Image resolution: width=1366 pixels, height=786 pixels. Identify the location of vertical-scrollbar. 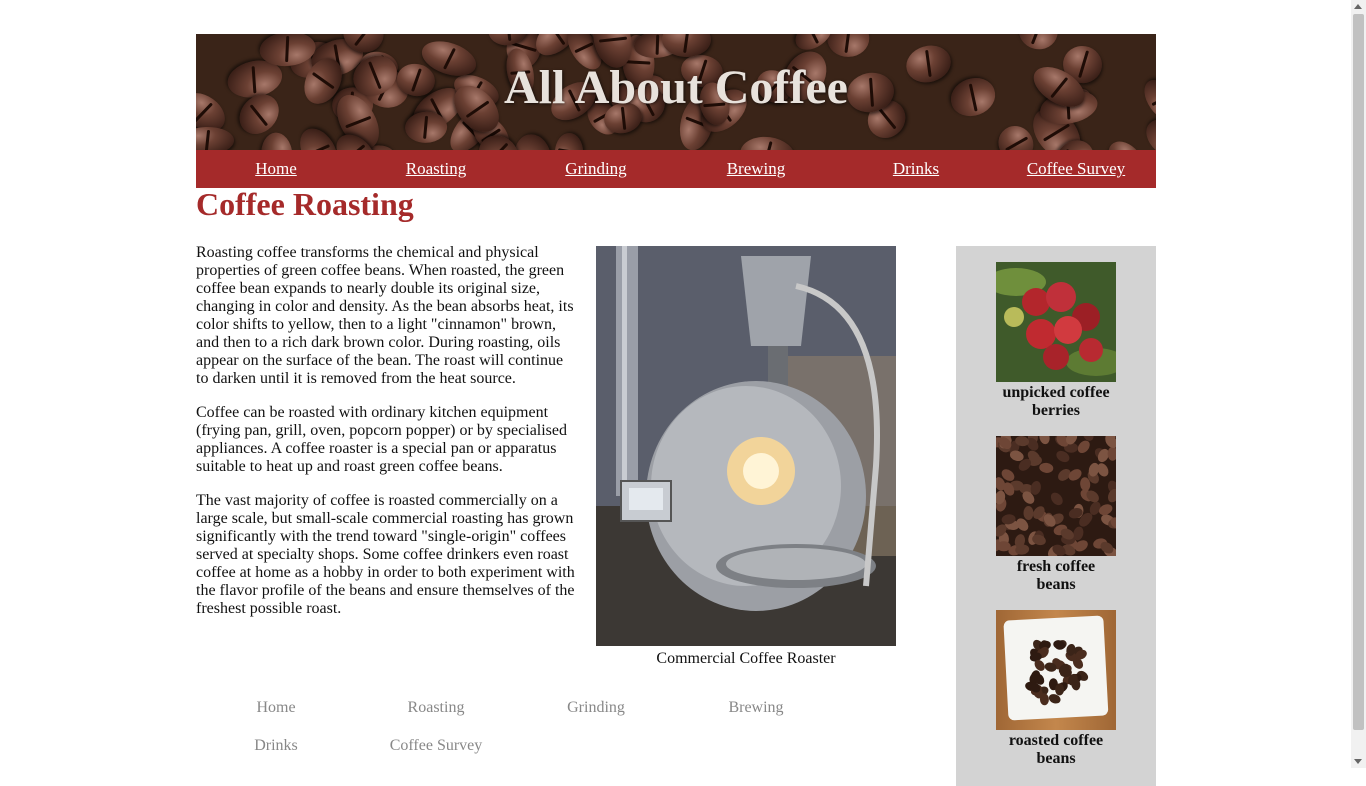
(1358, 384).